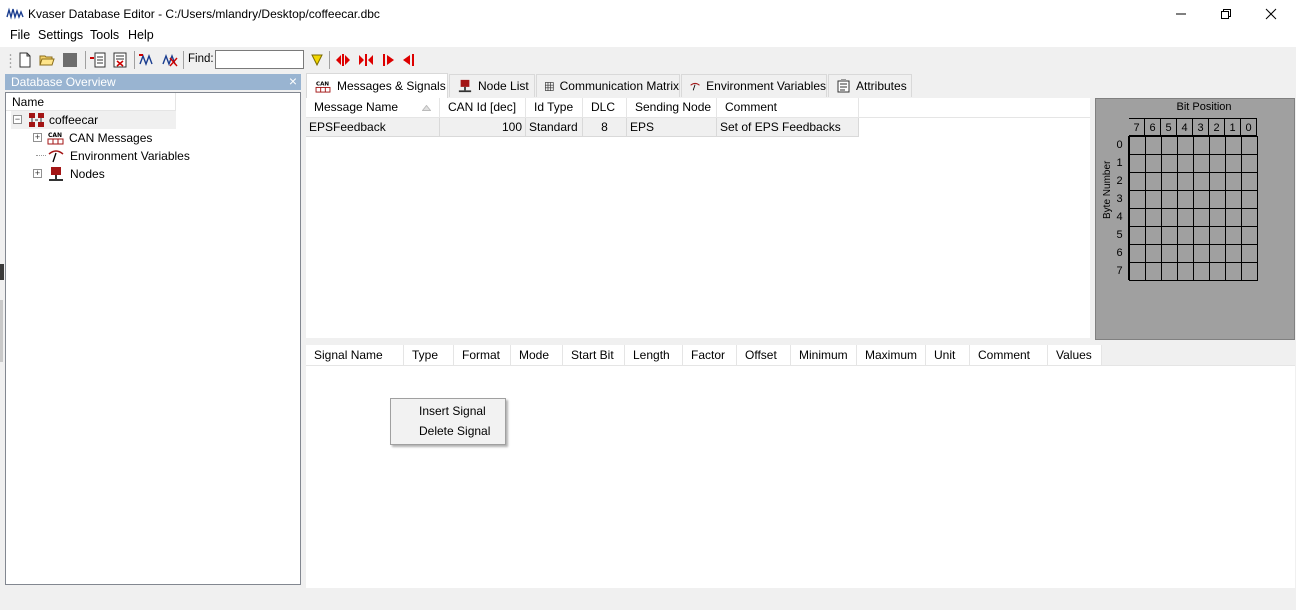  Describe the element at coordinates (355, 355) in the screenshot. I see `column-header-signal-name: Signal Name` at that location.